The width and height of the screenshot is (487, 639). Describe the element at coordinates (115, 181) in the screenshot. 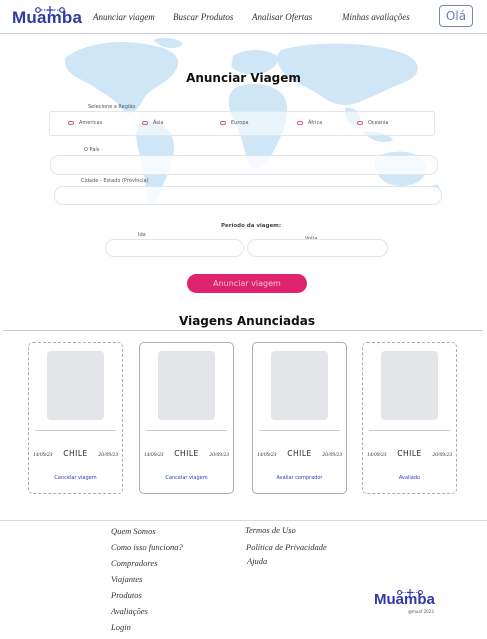

I see `city-label: Cidade - Estado (Província)` at that location.